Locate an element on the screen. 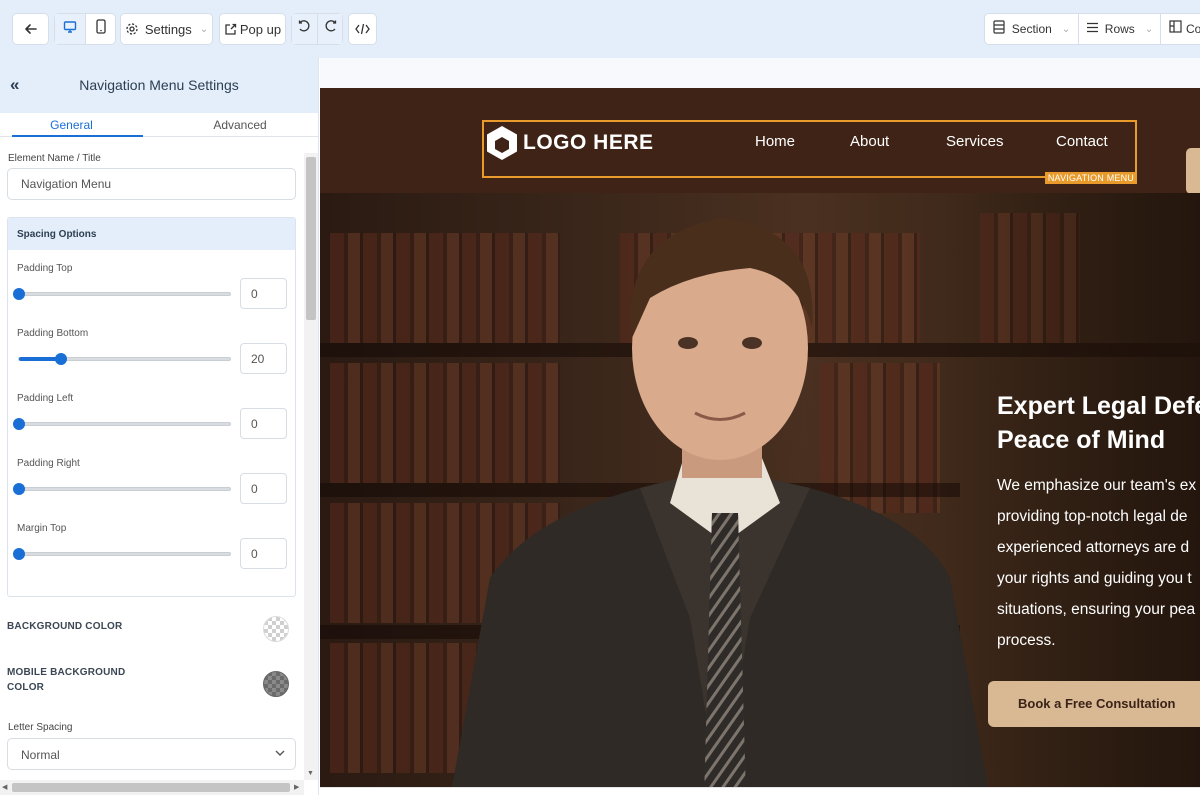  header-cta-button is located at coordinates (1193, 171).